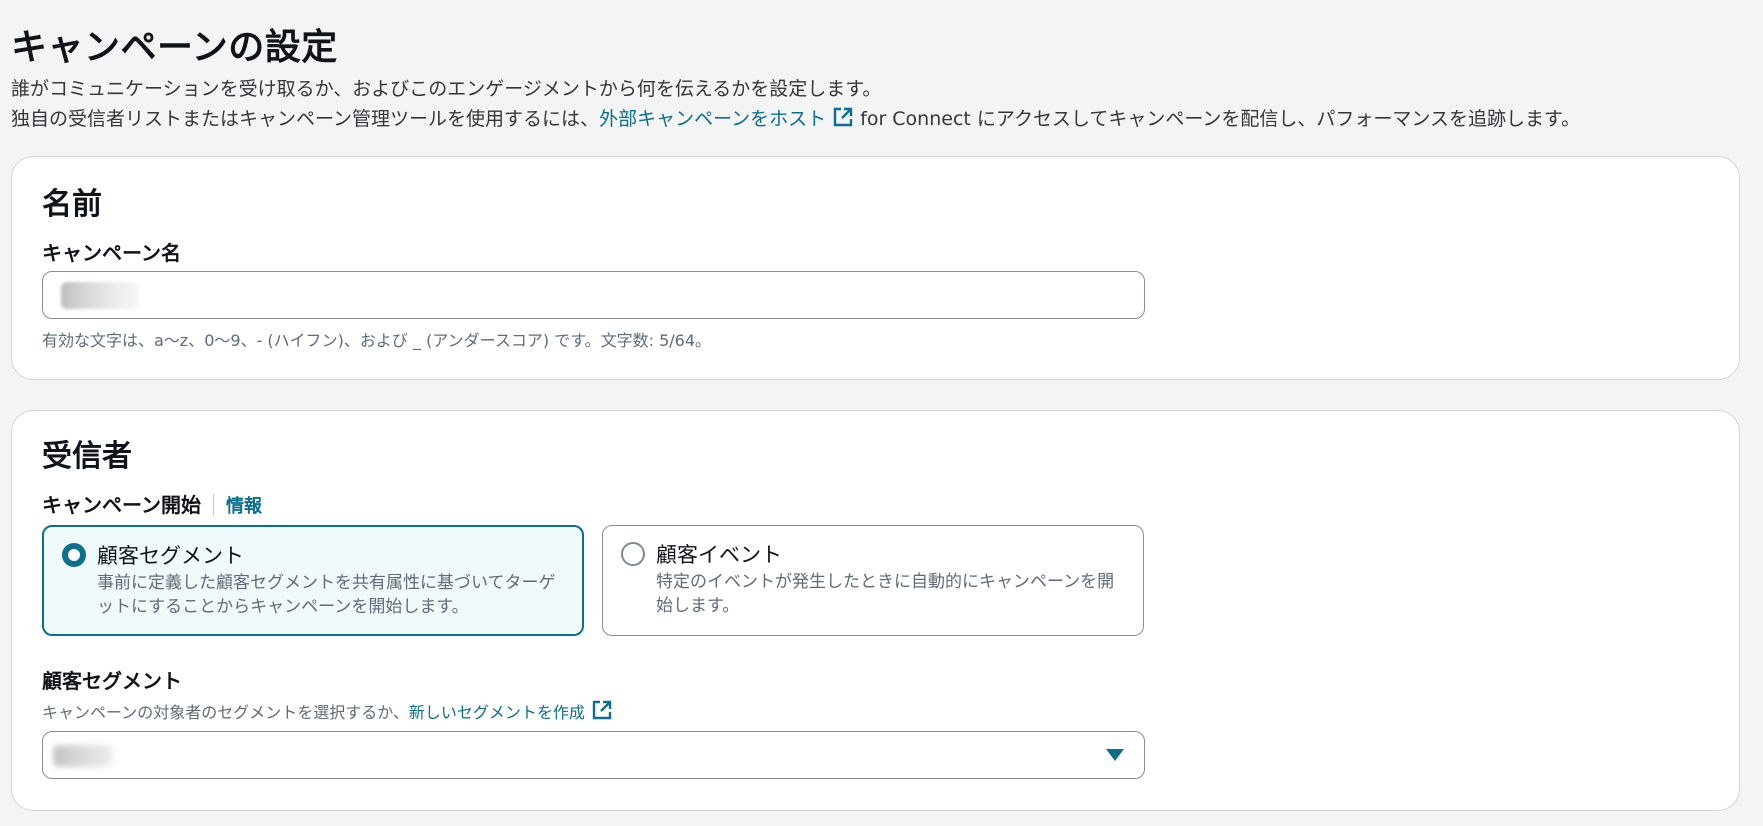  What do you see at coordinates (72, 204) in the screenshot?
I see `name-section-heading: 名前` at bounding box center [72, 204].